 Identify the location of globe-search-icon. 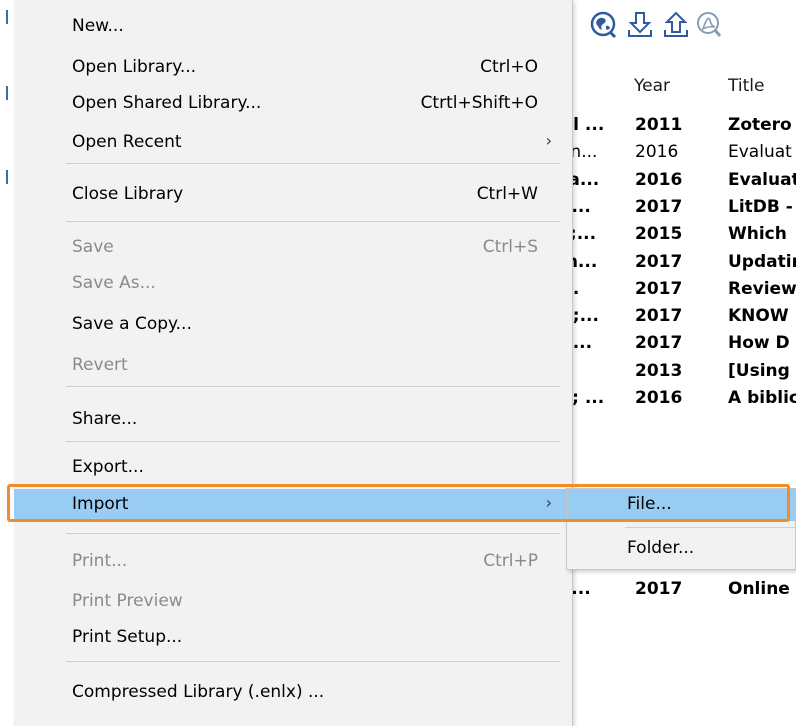
(604, 25).